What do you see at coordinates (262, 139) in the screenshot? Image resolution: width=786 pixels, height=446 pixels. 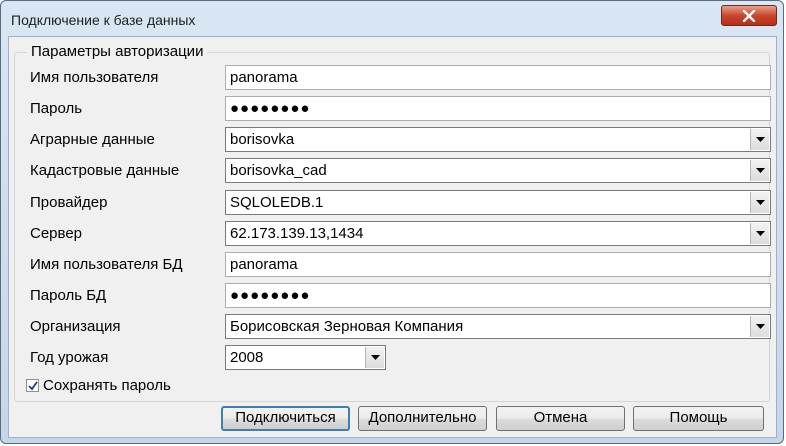 I see `agrarian-data-value: borisovka` at bounding box center [262, 139].